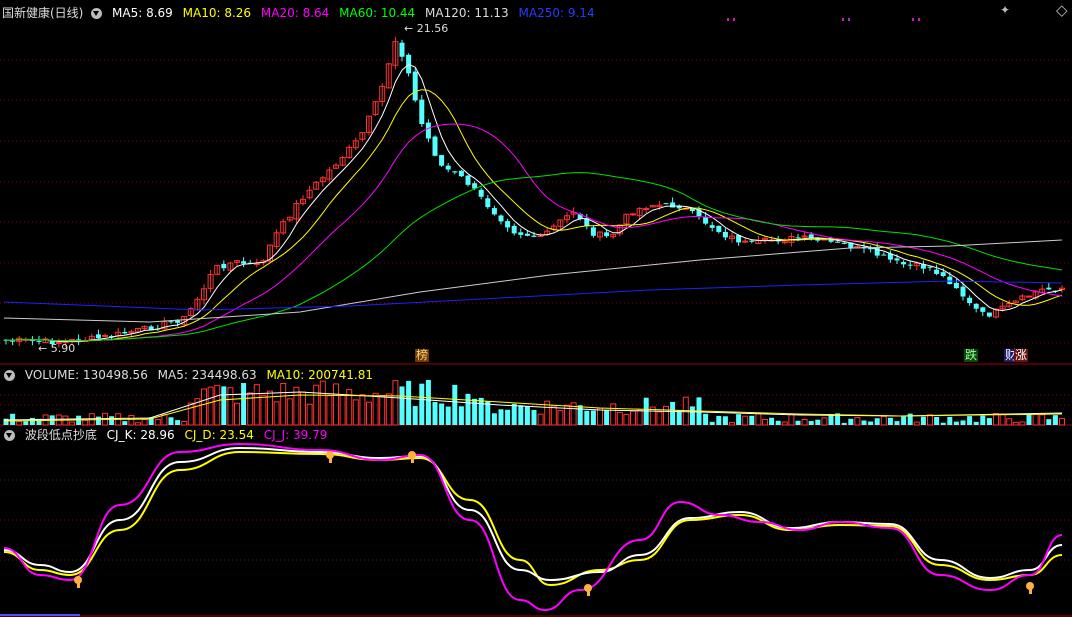  Describe the element at coordinates (219, 435) in the screenshot. I see `cj-d-value: CJ_D: 23.54` at that location.